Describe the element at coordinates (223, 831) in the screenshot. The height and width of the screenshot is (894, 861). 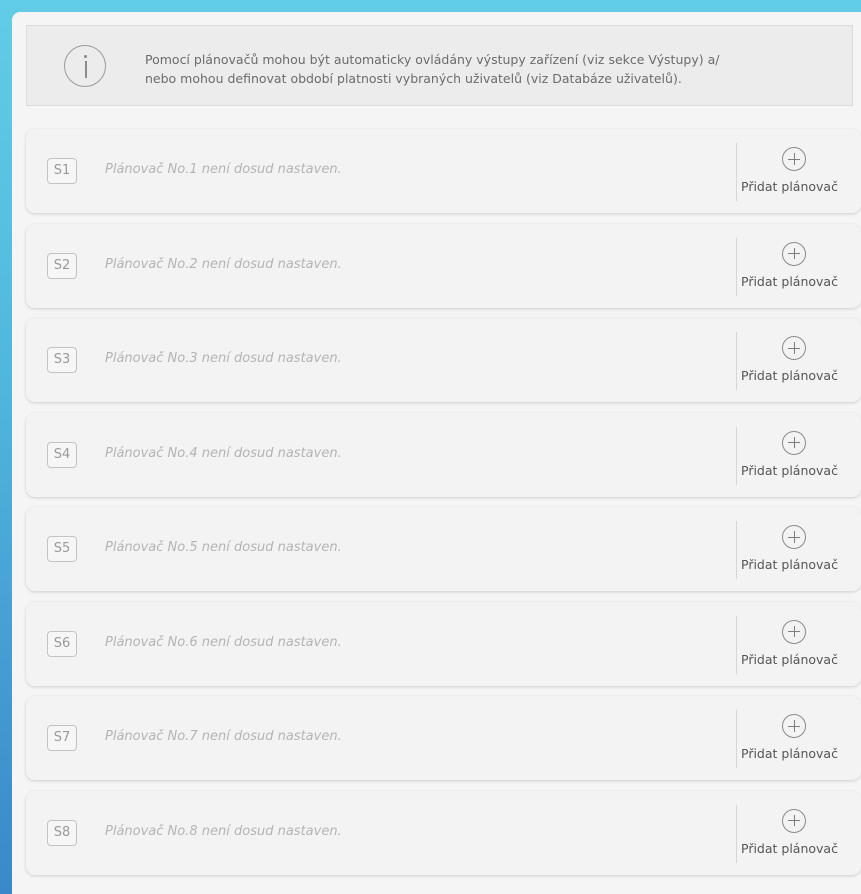
I see `scheduler-status-text: Plánovač No.8 není dosud nastaven.` at that location.